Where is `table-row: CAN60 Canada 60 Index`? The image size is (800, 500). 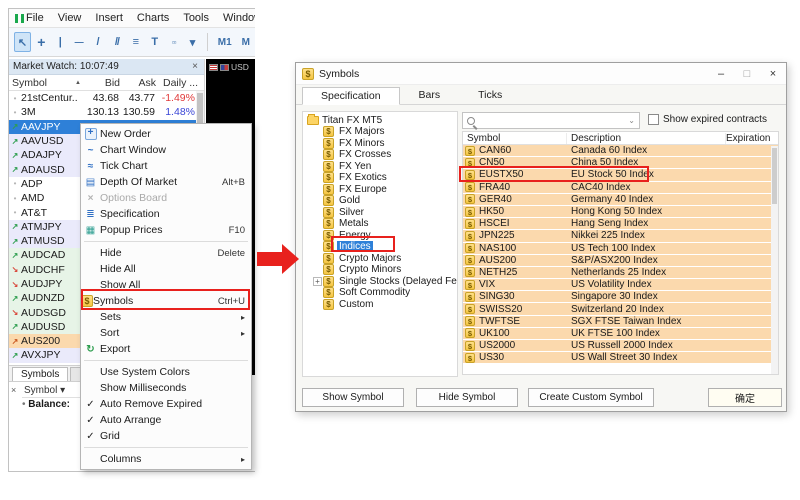 table-row: CAN60 Canada 60 Index is located at coordinates (620, 151).